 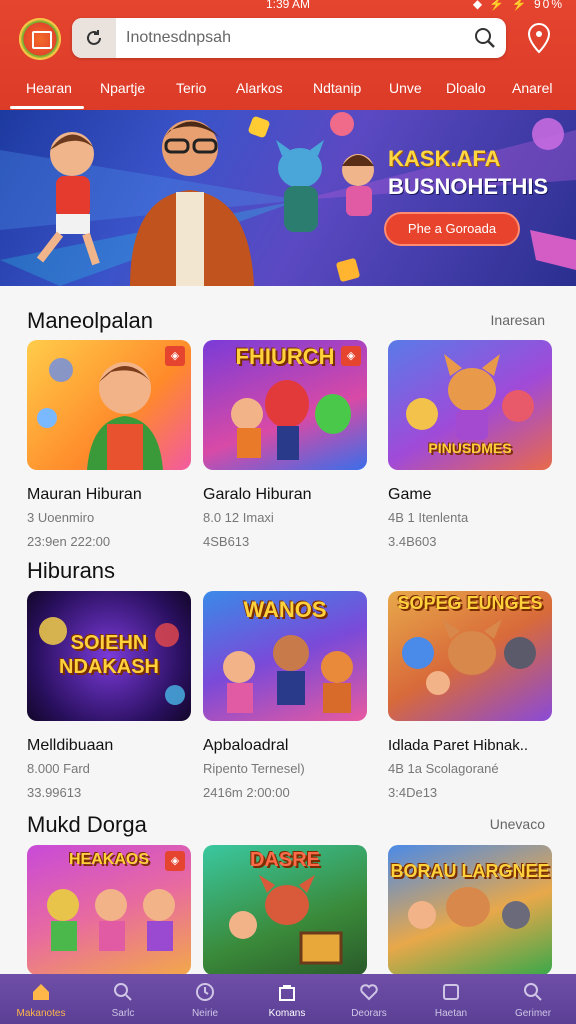 What do you see at coordinates (54, 792) in the screenshot?
I see `card-meta: 33.99613` at bounding box center [54, 792].